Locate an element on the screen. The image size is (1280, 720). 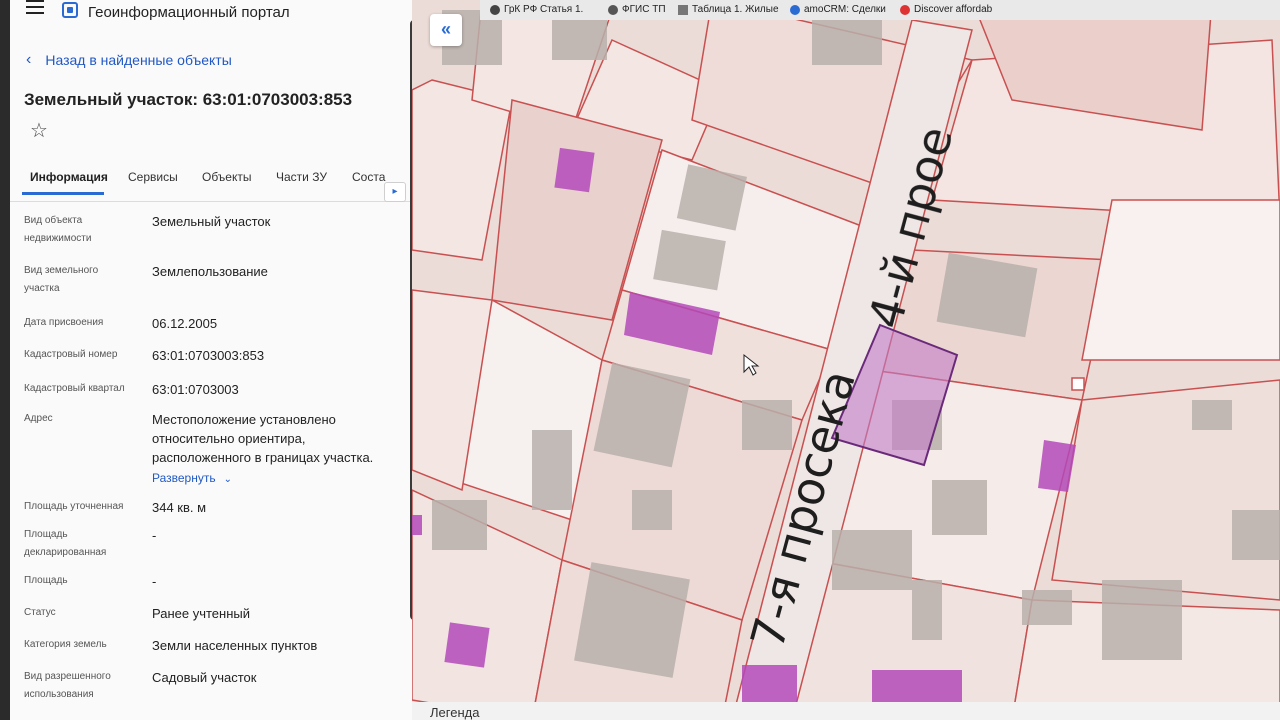
bookmark-label: amoCRM: Сделки is located at coordinates (845, 9).